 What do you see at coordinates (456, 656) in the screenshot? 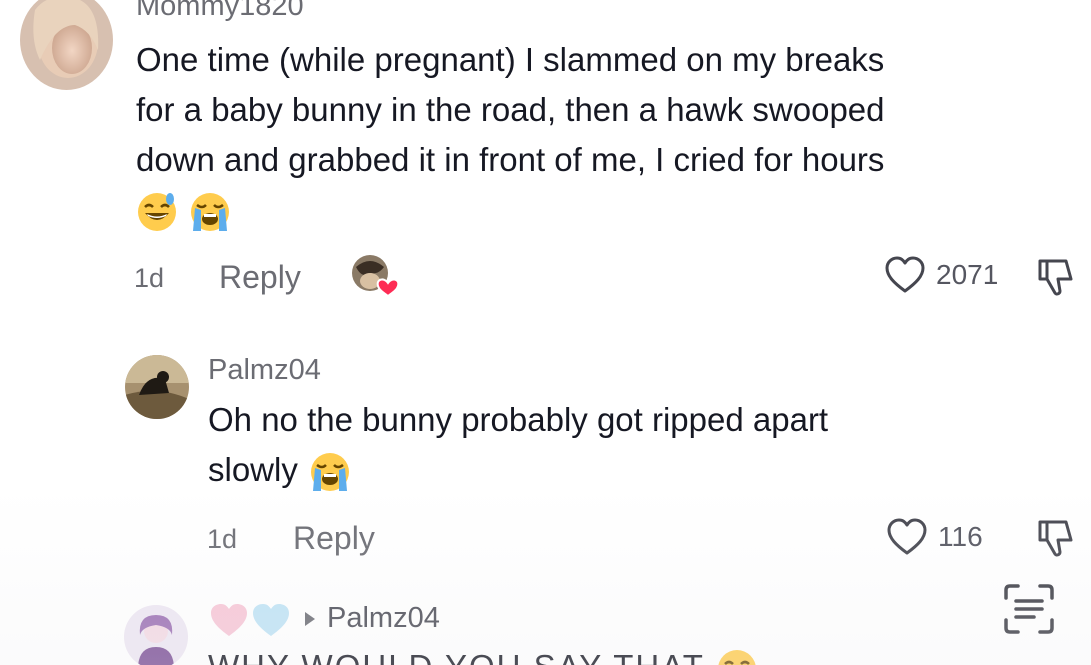
I see `comment-line: WHY WOULD YOU SAY THAT` at bounding box center [456, 656].